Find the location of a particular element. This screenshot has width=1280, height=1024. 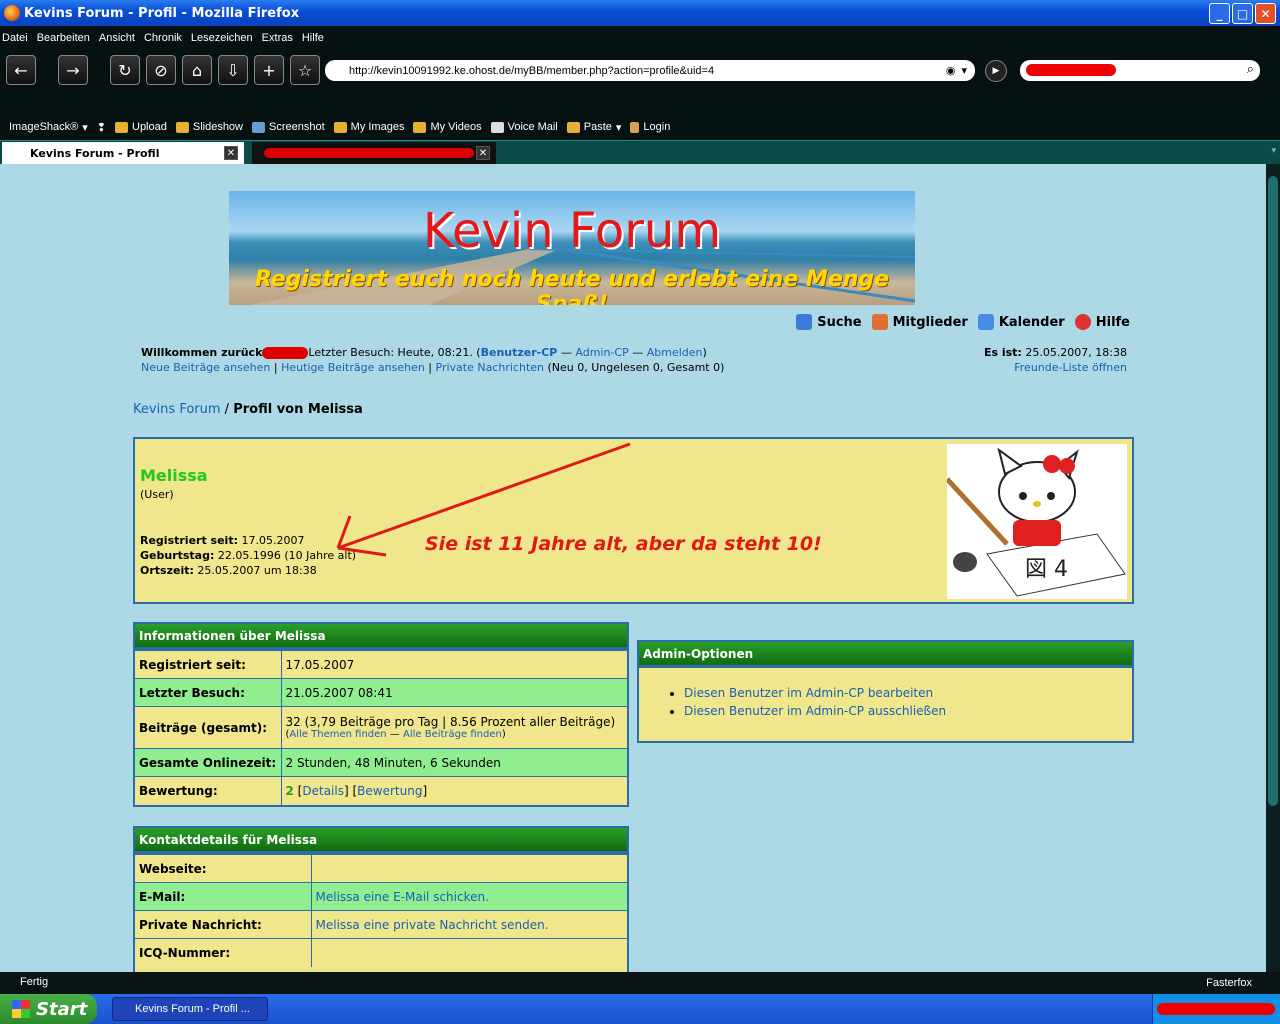

svg-text: 図 4 is located at coordinates (1046, 569).